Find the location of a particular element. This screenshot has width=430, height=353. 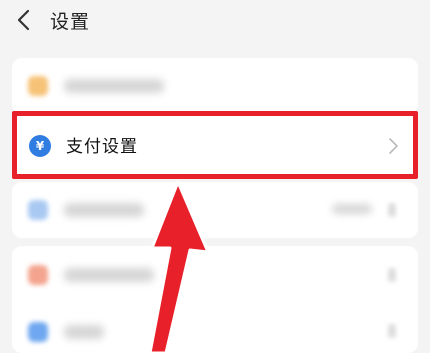

page-title: 设置 is located at coordinates (70, 22).